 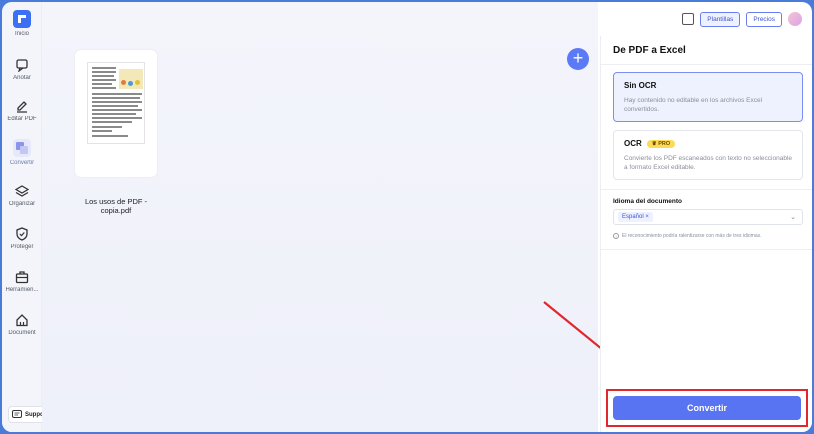 I want to click on sidebar-item-organizar: Organizar, so click(x=22, y=195).